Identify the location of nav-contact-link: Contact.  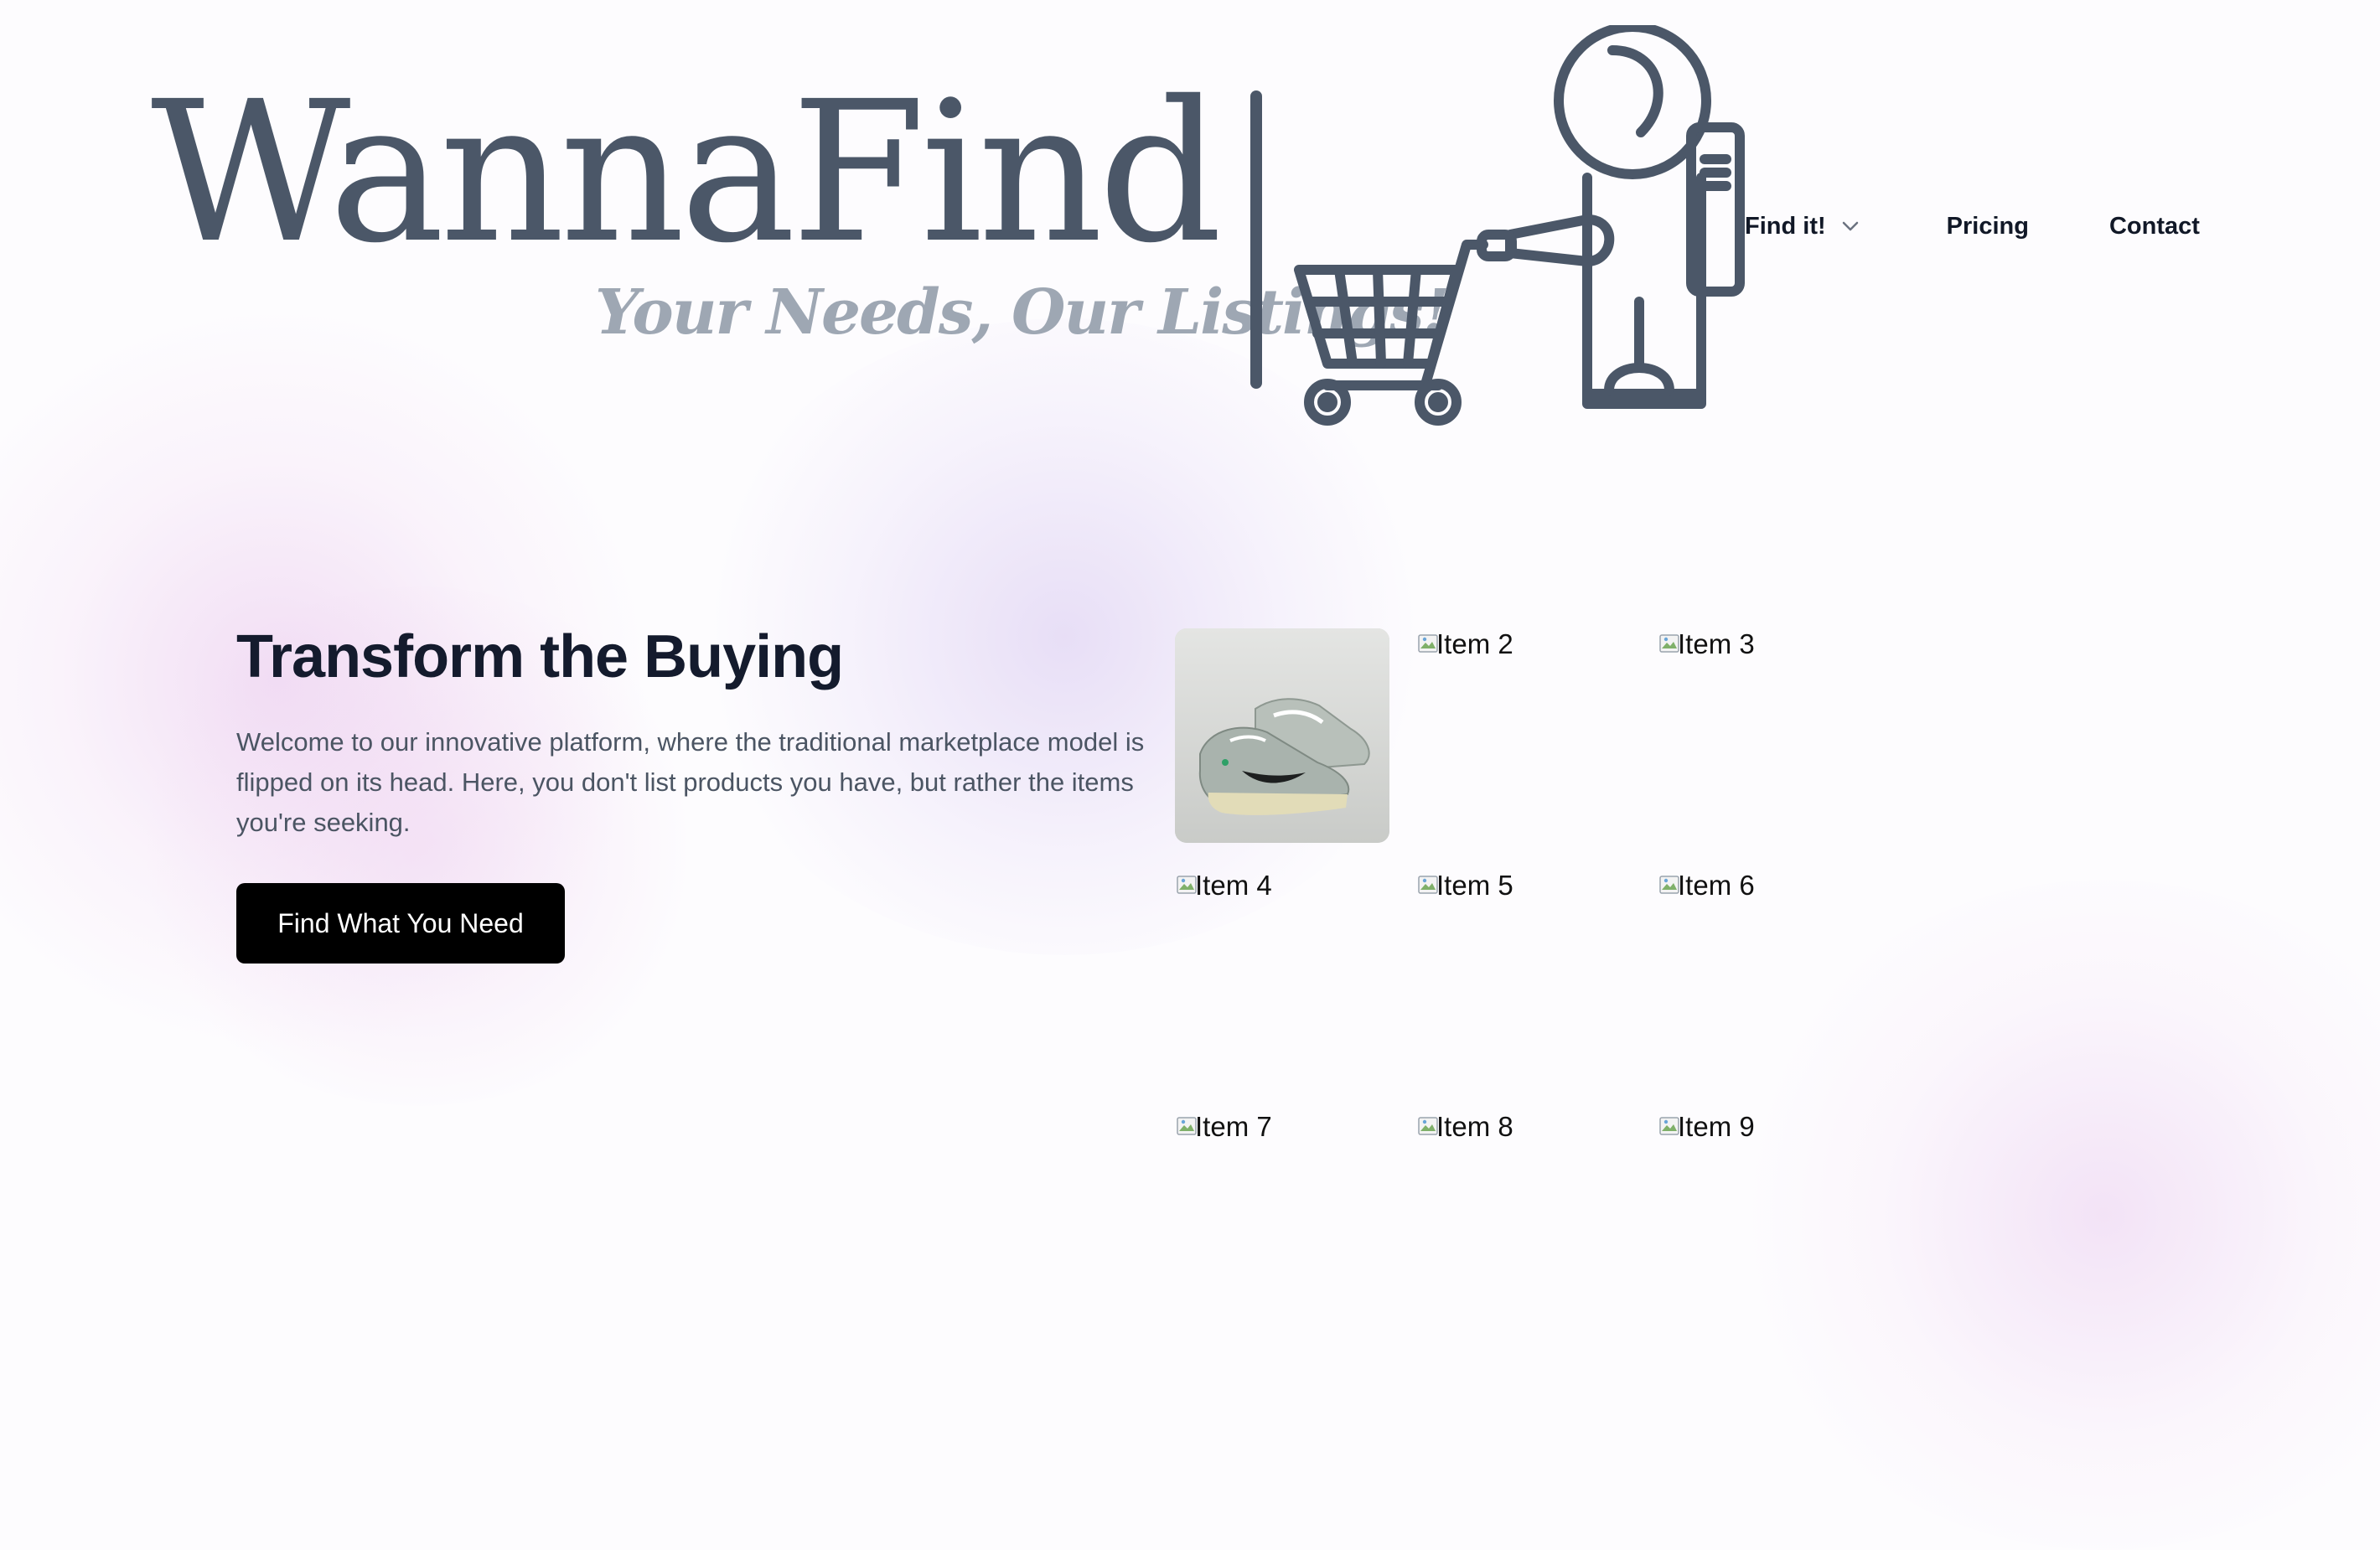
(2154, 227).